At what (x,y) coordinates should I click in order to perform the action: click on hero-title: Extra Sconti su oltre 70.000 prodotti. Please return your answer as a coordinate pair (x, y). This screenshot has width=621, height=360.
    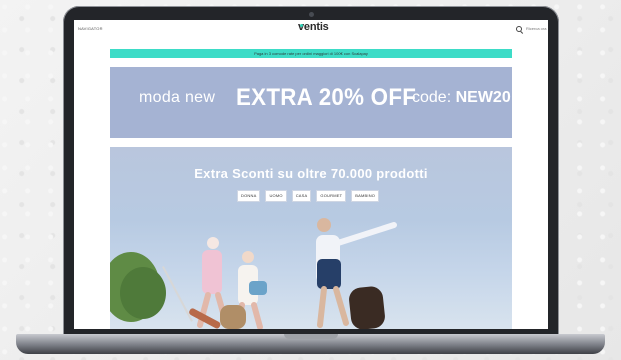
    Looking at the image, I should click on (311, 173).